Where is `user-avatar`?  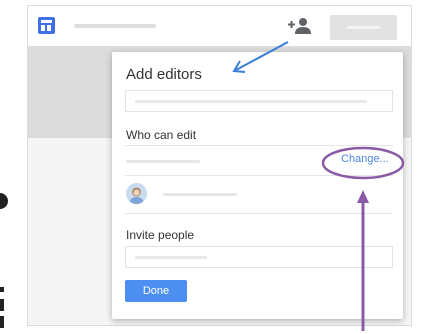
user-avatar is located at coordinates (136, 193).